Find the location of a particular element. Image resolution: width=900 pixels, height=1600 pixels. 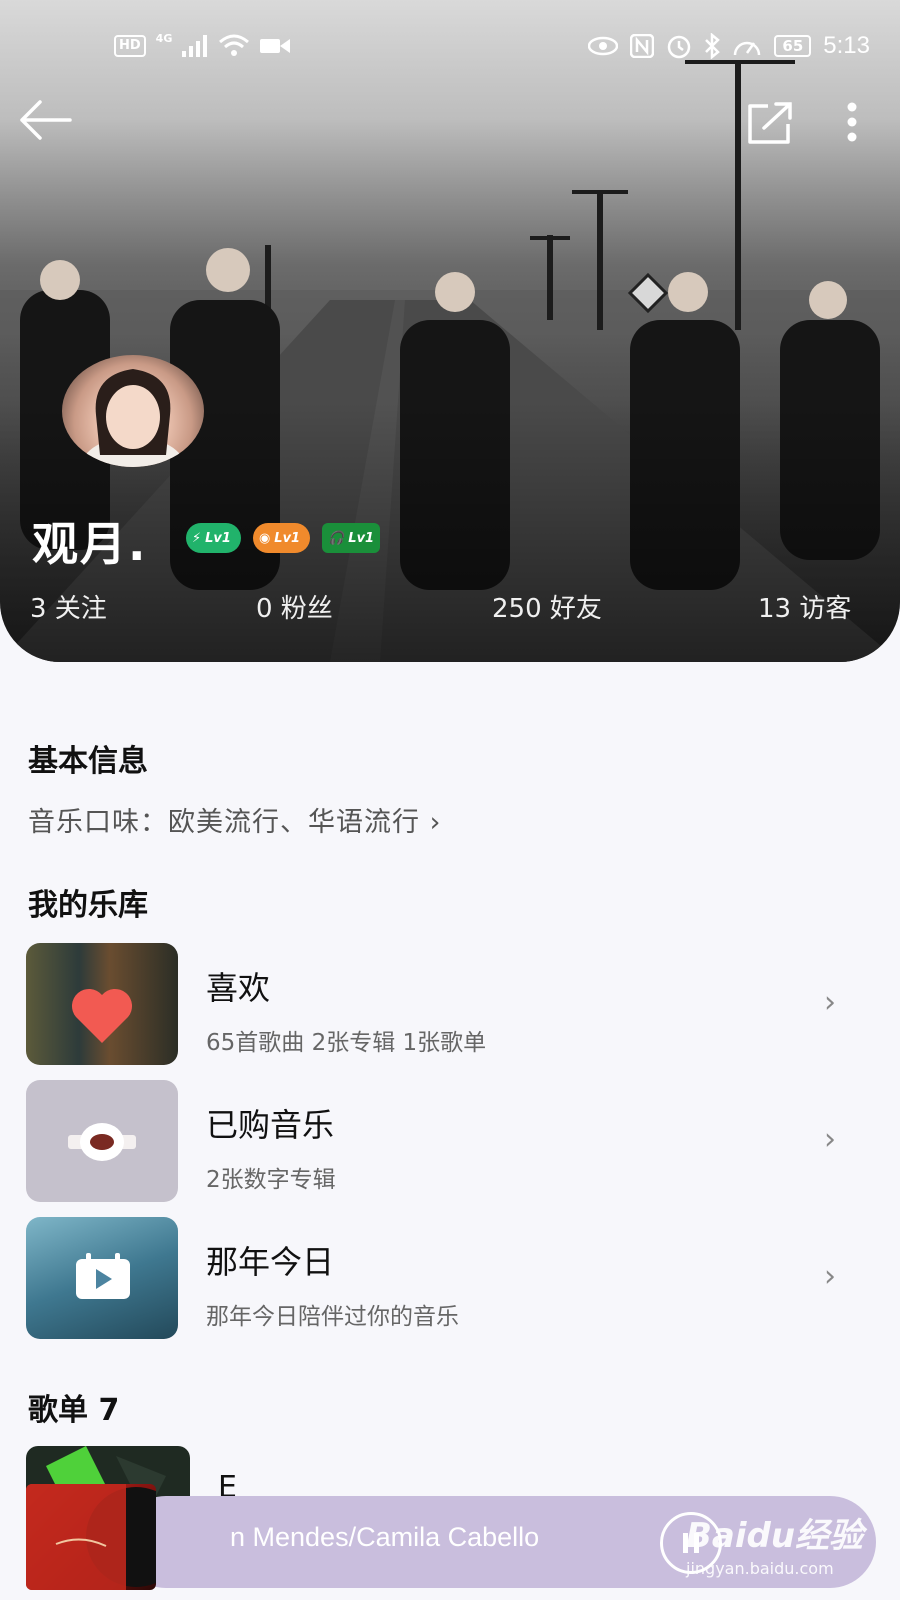

lightning-icon: ⚡ is located at coordinates (197, 538).